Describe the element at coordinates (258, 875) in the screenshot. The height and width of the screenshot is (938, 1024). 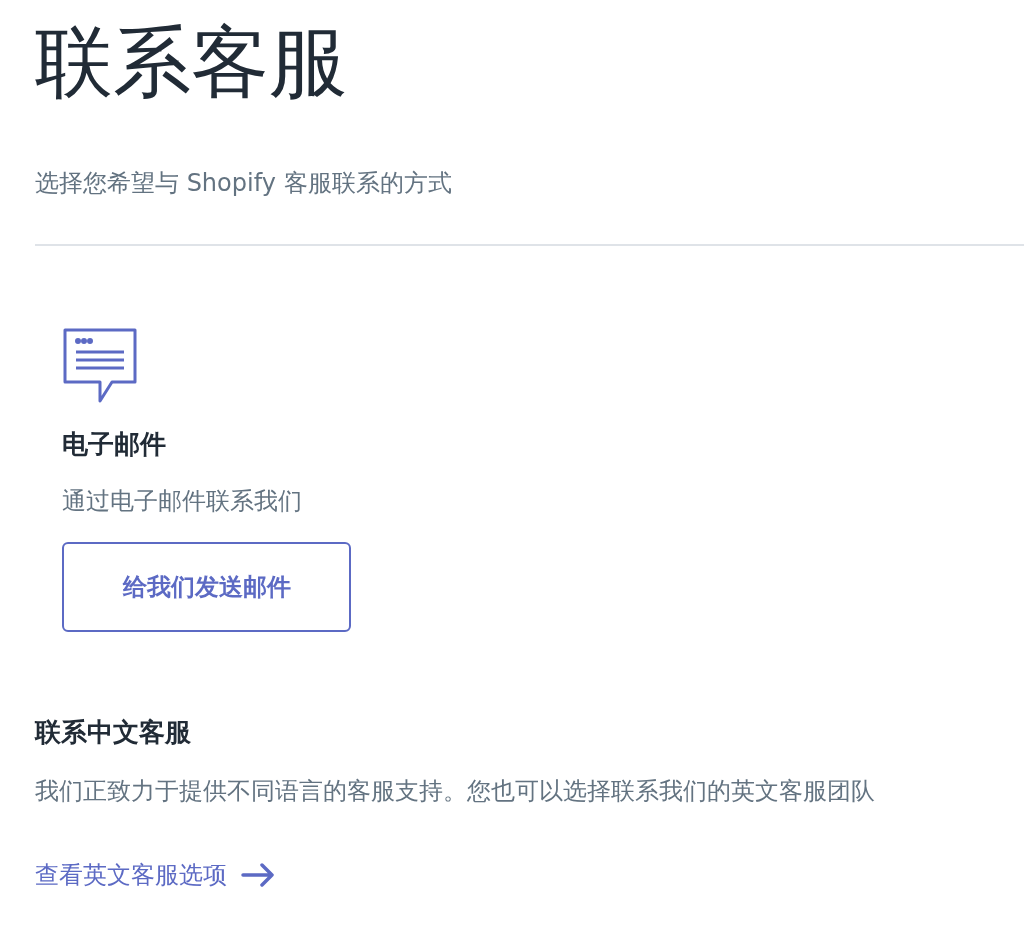
I see `arrow-right-icon` at that location.